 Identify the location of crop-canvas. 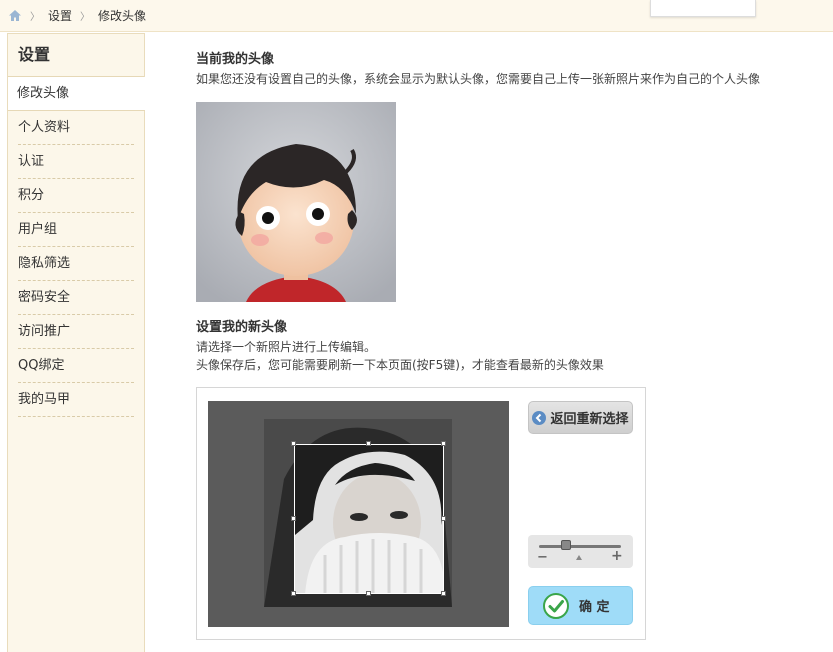
(358, 514).